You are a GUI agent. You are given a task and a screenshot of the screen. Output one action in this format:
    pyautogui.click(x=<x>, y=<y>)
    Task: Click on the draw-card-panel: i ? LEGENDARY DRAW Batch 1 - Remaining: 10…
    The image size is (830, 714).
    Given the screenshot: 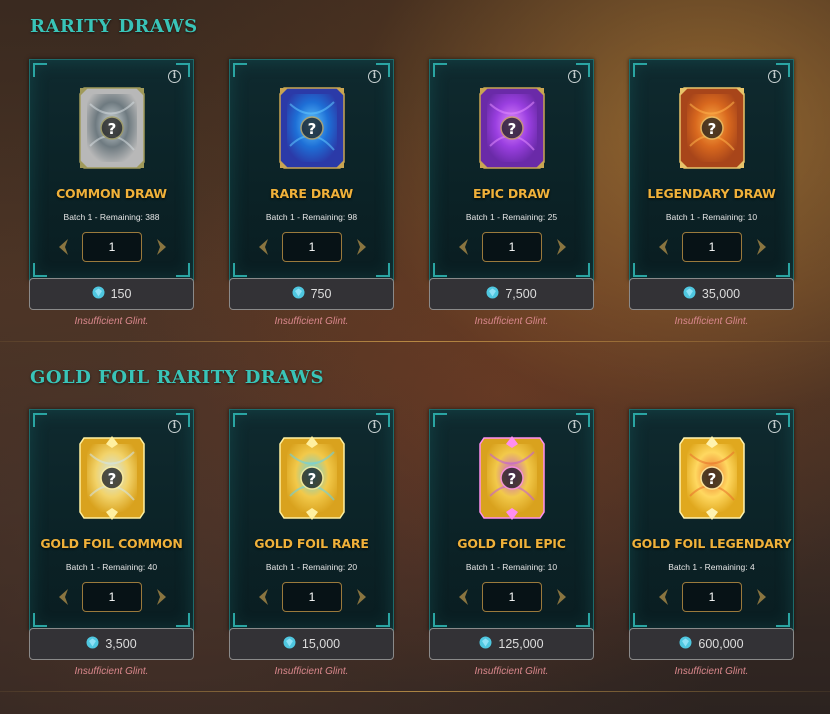 What is the action you would take?
    pyautogui.click(x=711, y=170)
    